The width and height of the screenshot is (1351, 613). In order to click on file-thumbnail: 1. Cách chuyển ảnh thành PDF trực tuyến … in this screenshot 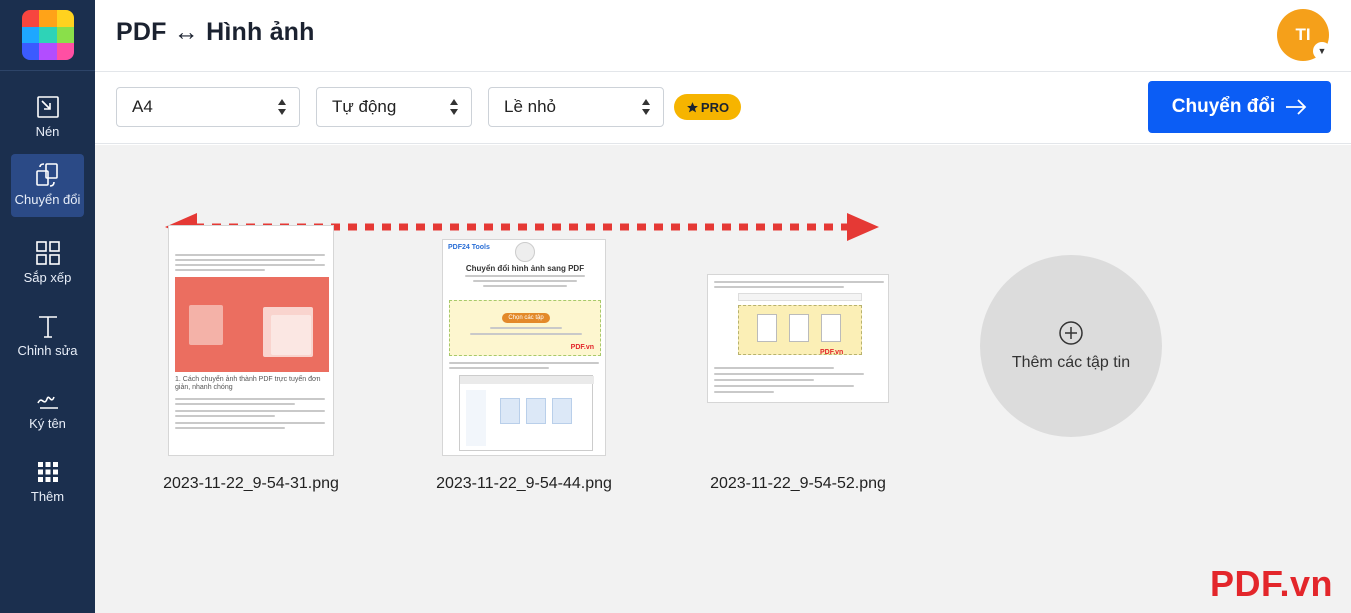, I will do `click(251, 340)`.